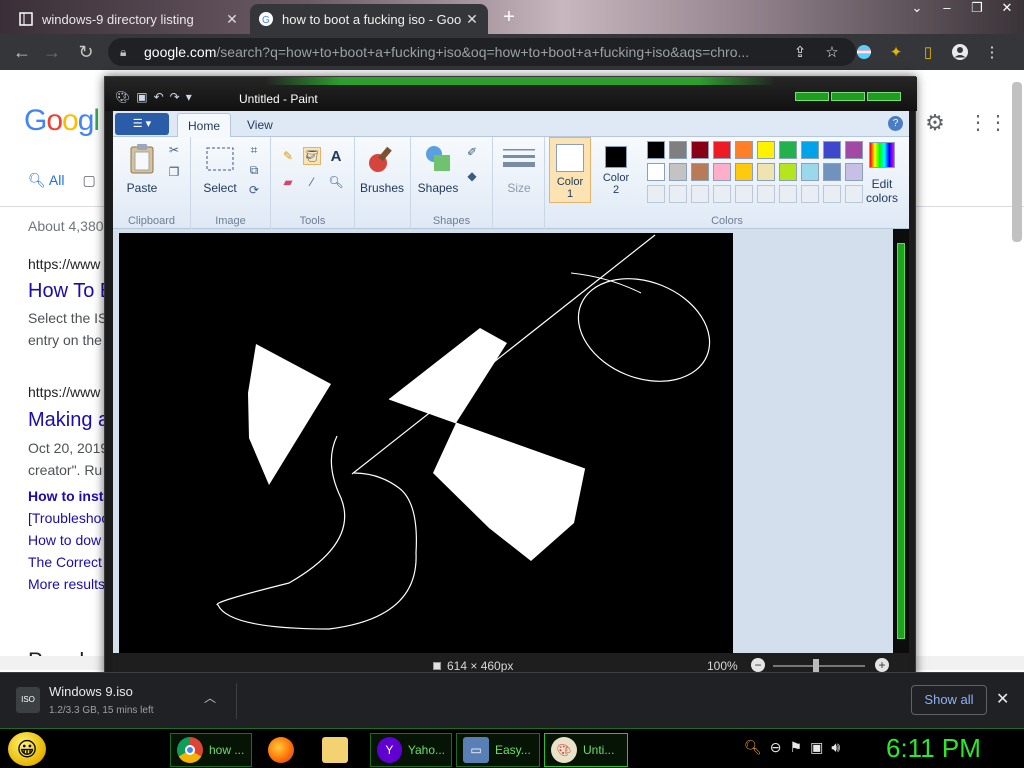  What do you see at coordinates (812, 96) in the screenshot?
I see `minimize-button` at bounding box center [812, 96].